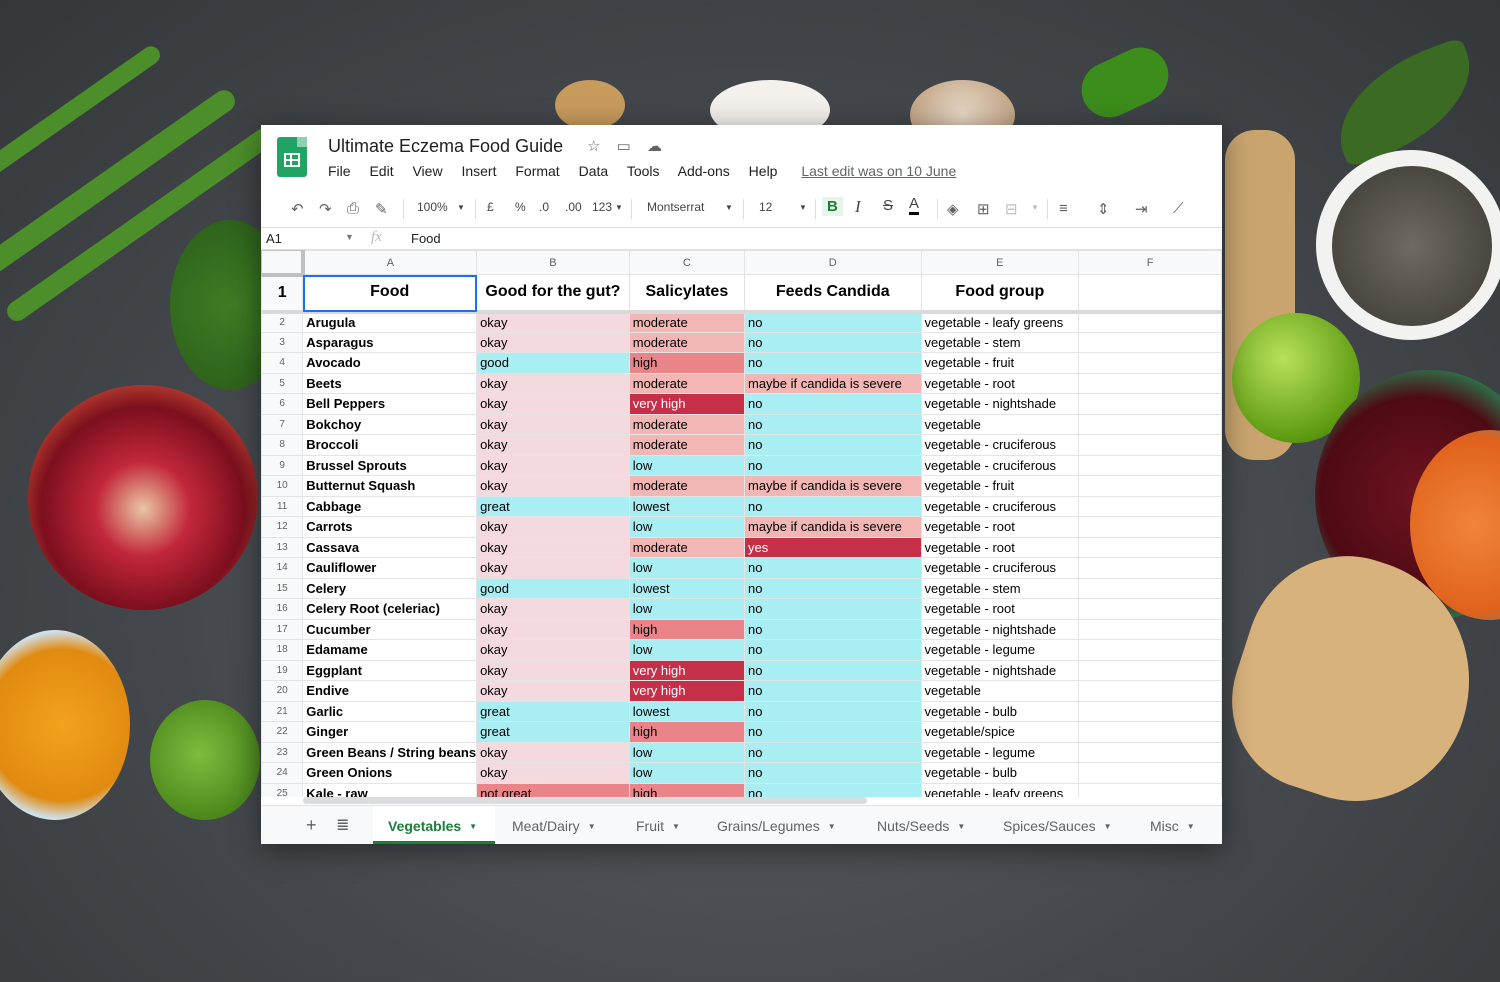  Describe the element at coordinates (282, 568) in the screenshot. I see `row-header: 14` at that location.